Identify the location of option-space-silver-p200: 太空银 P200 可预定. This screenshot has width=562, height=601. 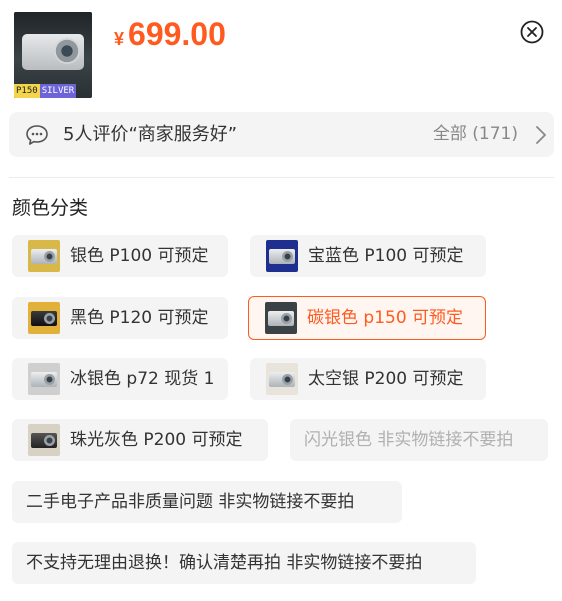
(368, 379).